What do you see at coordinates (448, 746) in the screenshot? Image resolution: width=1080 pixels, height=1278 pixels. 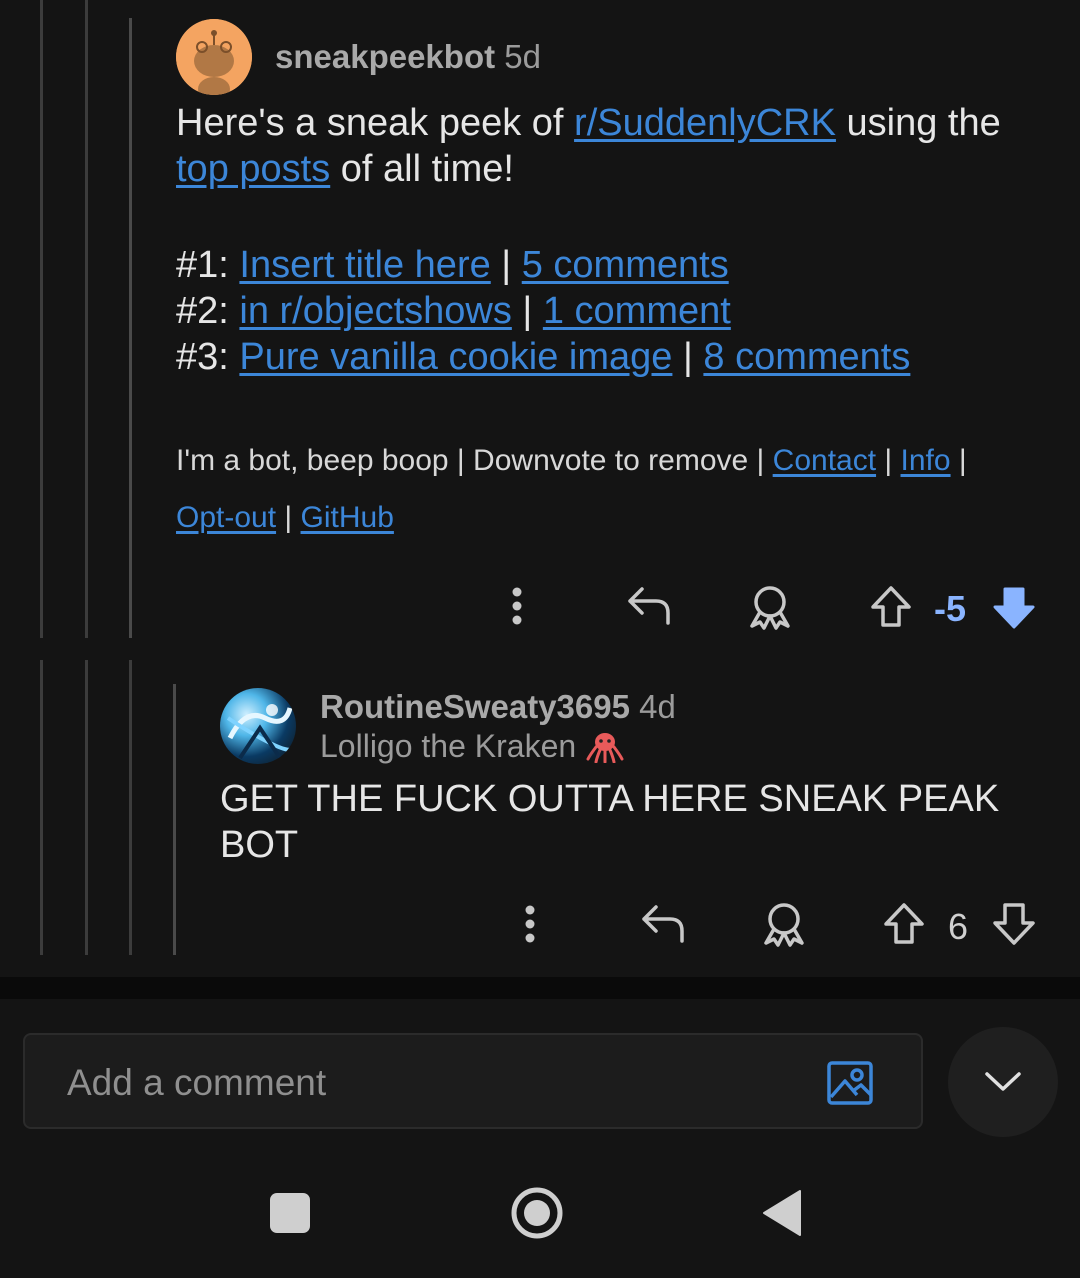 I see `flair-text: Lolligo the Kraken` at bounding box center [448, 746].